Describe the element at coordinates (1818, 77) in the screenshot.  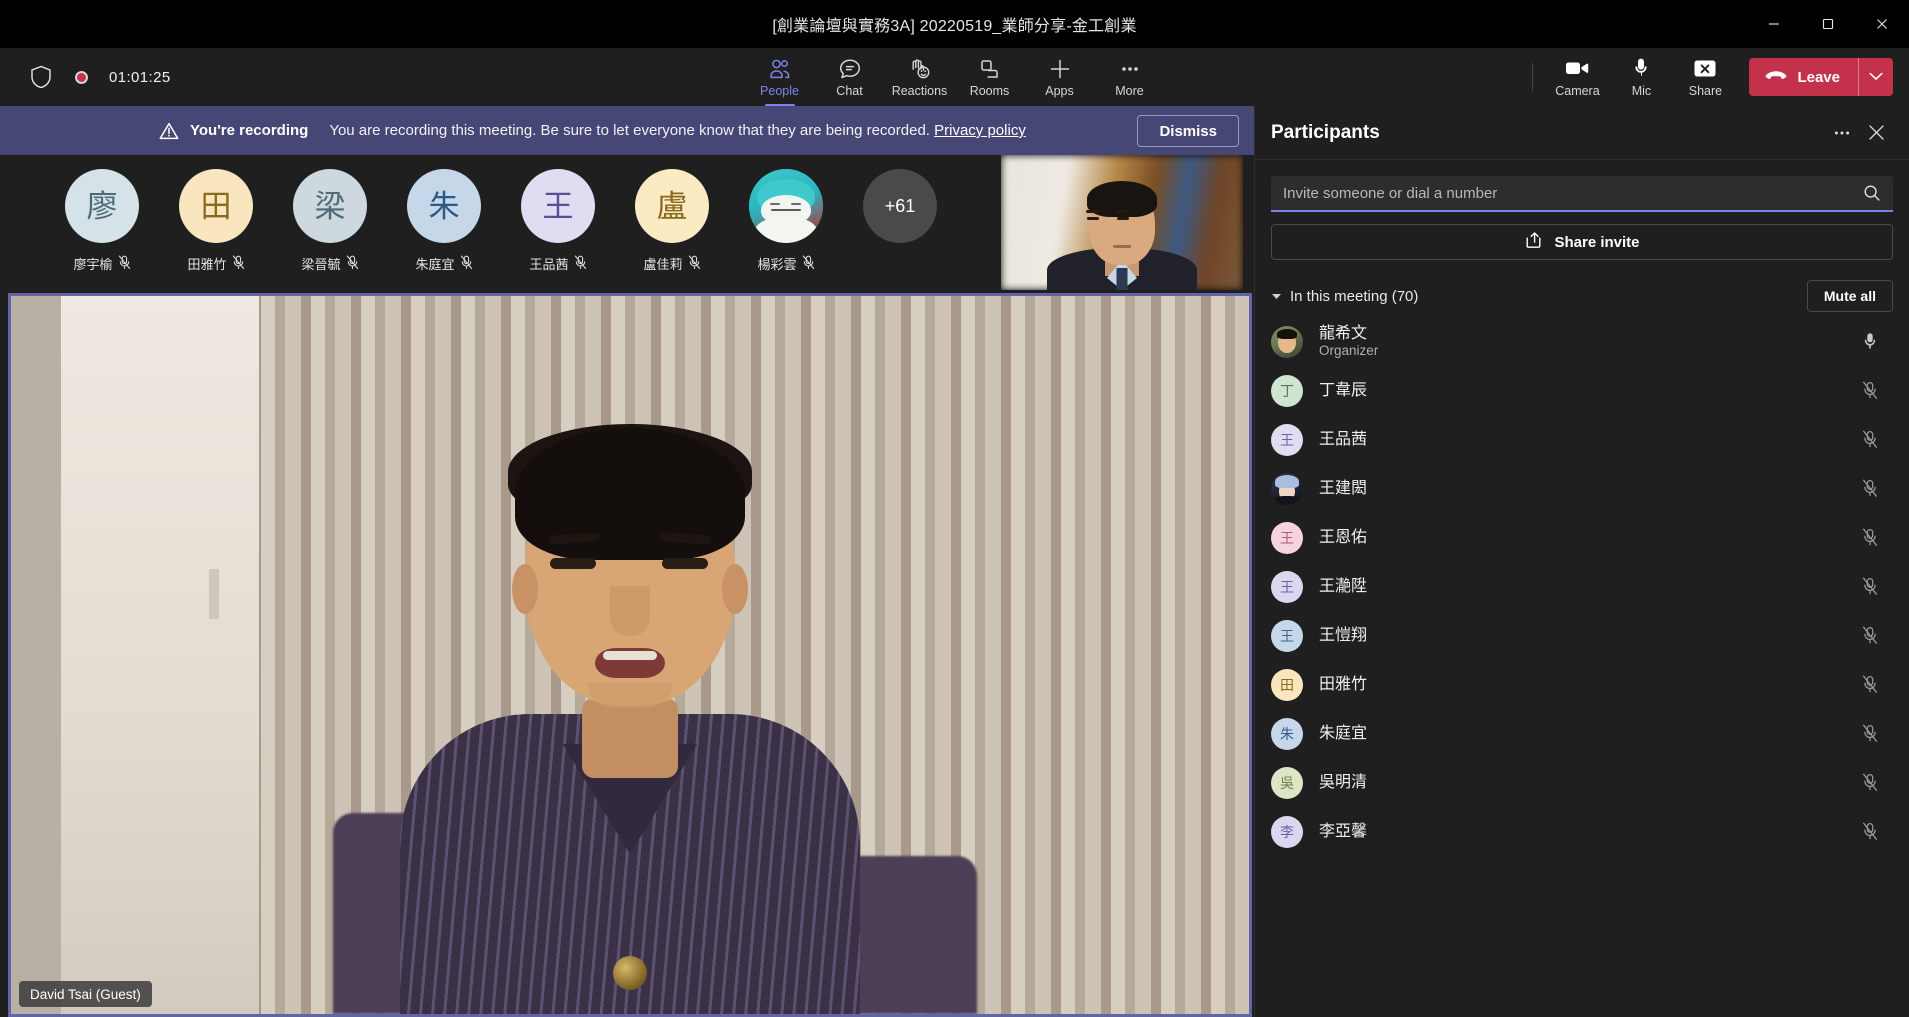
I see `leave-label: Leave` at that location.